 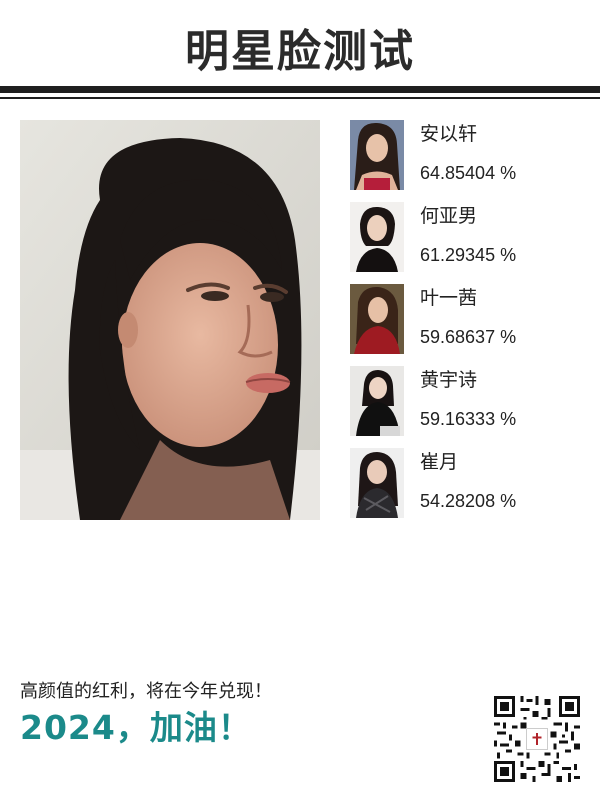 What do you see at coordinates (300, 89) in the screenshot?
I see `header-divider-thick` at bounding box center [300, 89].